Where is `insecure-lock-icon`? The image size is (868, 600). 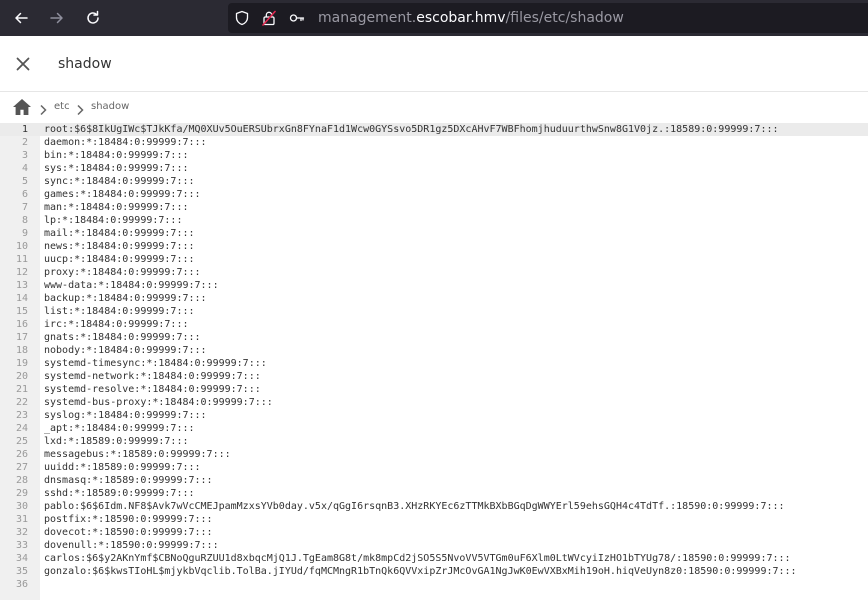 insecure-lock-icon is located at coordinates (269, 18).